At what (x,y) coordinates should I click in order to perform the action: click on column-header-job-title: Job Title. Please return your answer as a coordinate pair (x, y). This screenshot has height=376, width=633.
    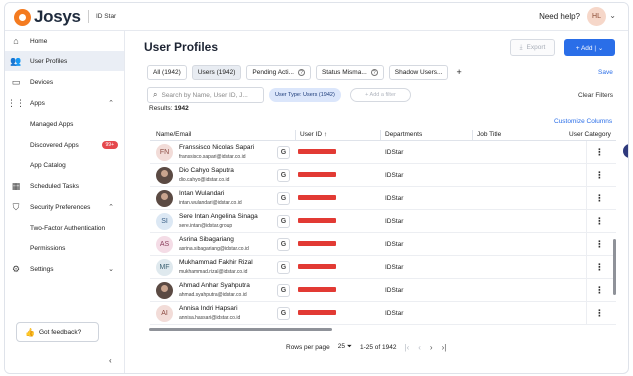
    Looking at the image, I should click on (489, 134).